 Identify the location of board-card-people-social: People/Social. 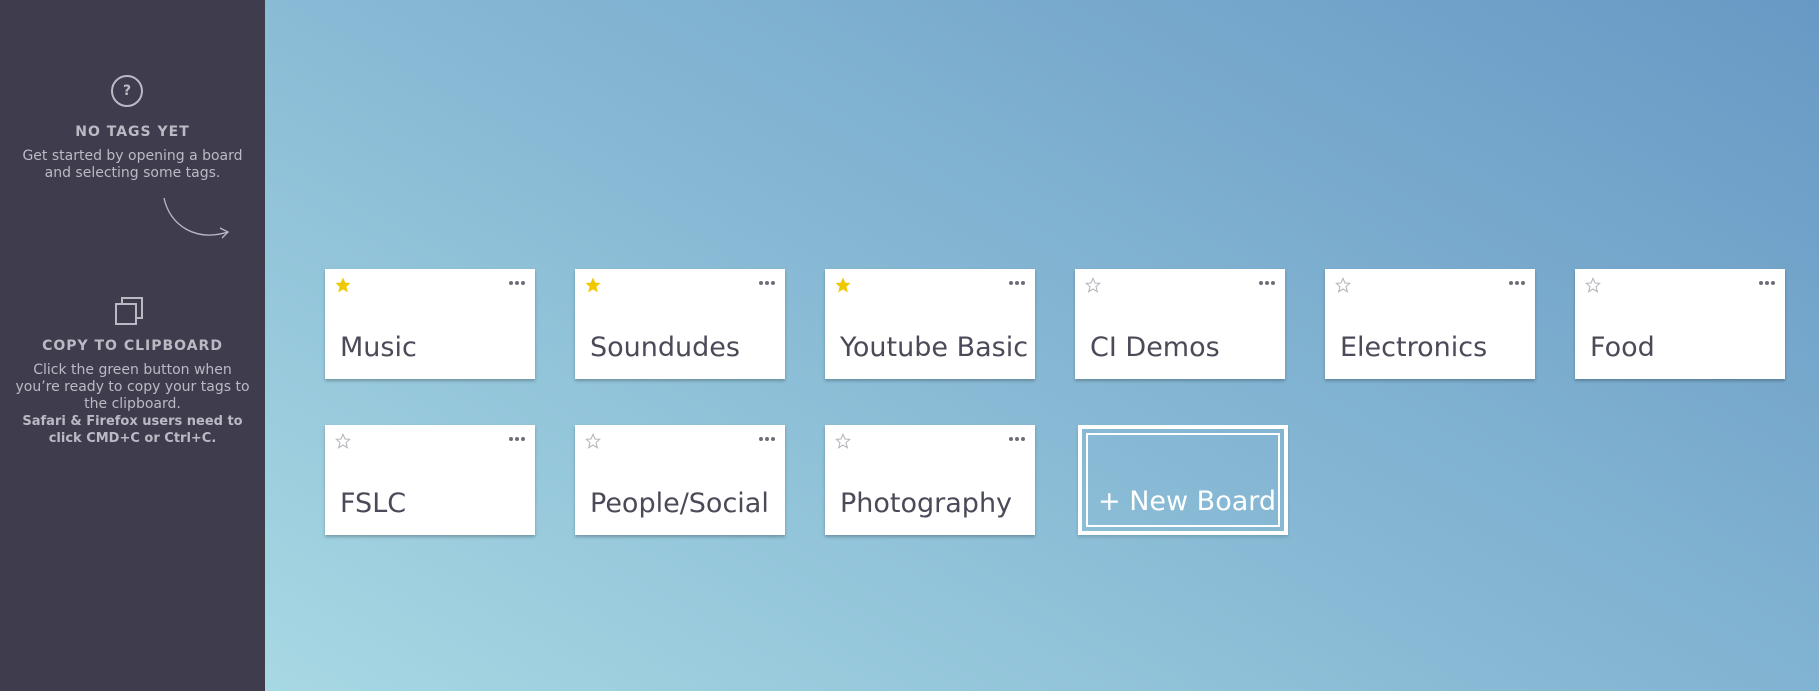
(680, 480).